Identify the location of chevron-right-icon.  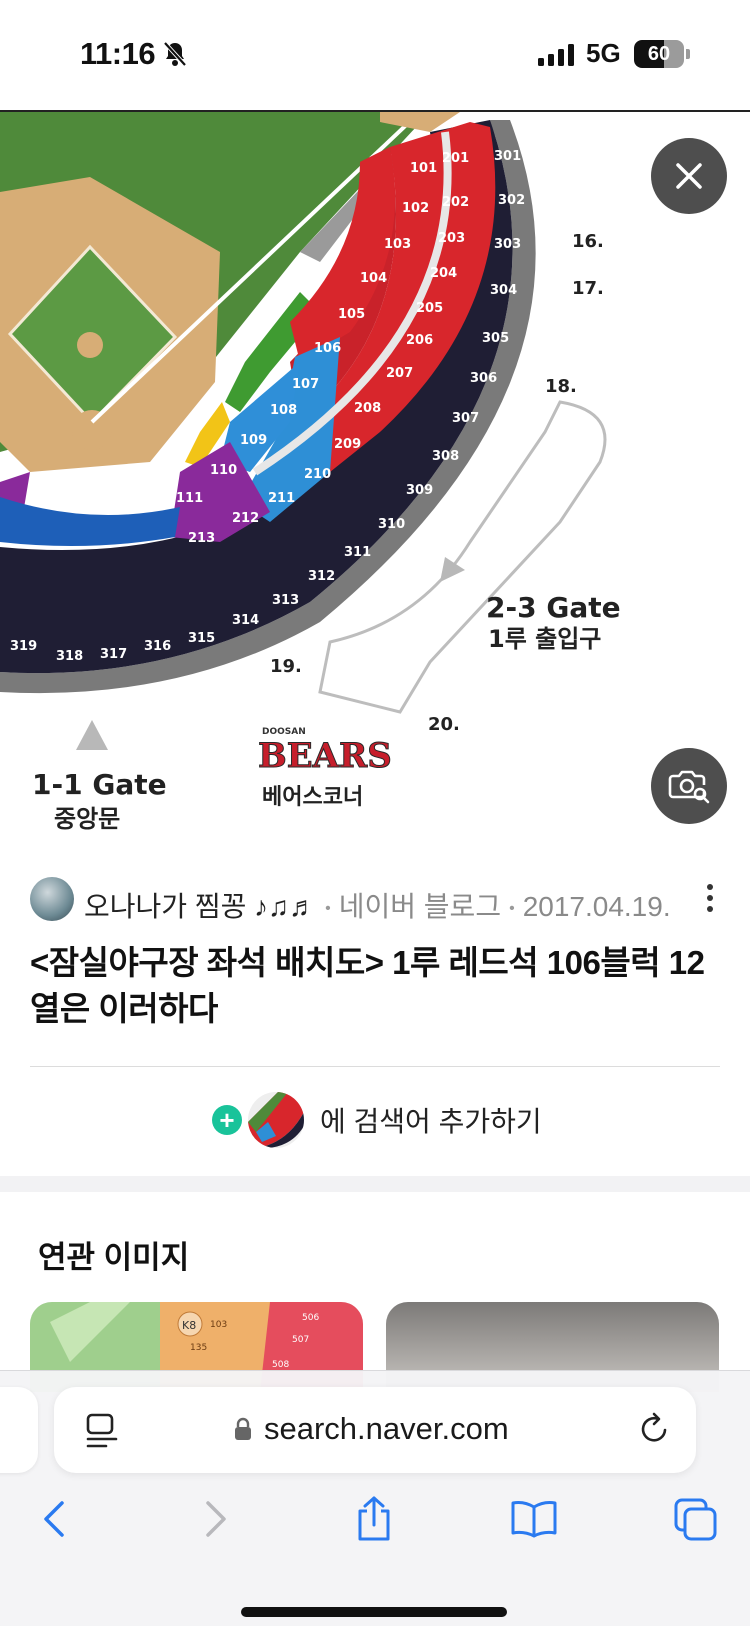
(216, 1519).